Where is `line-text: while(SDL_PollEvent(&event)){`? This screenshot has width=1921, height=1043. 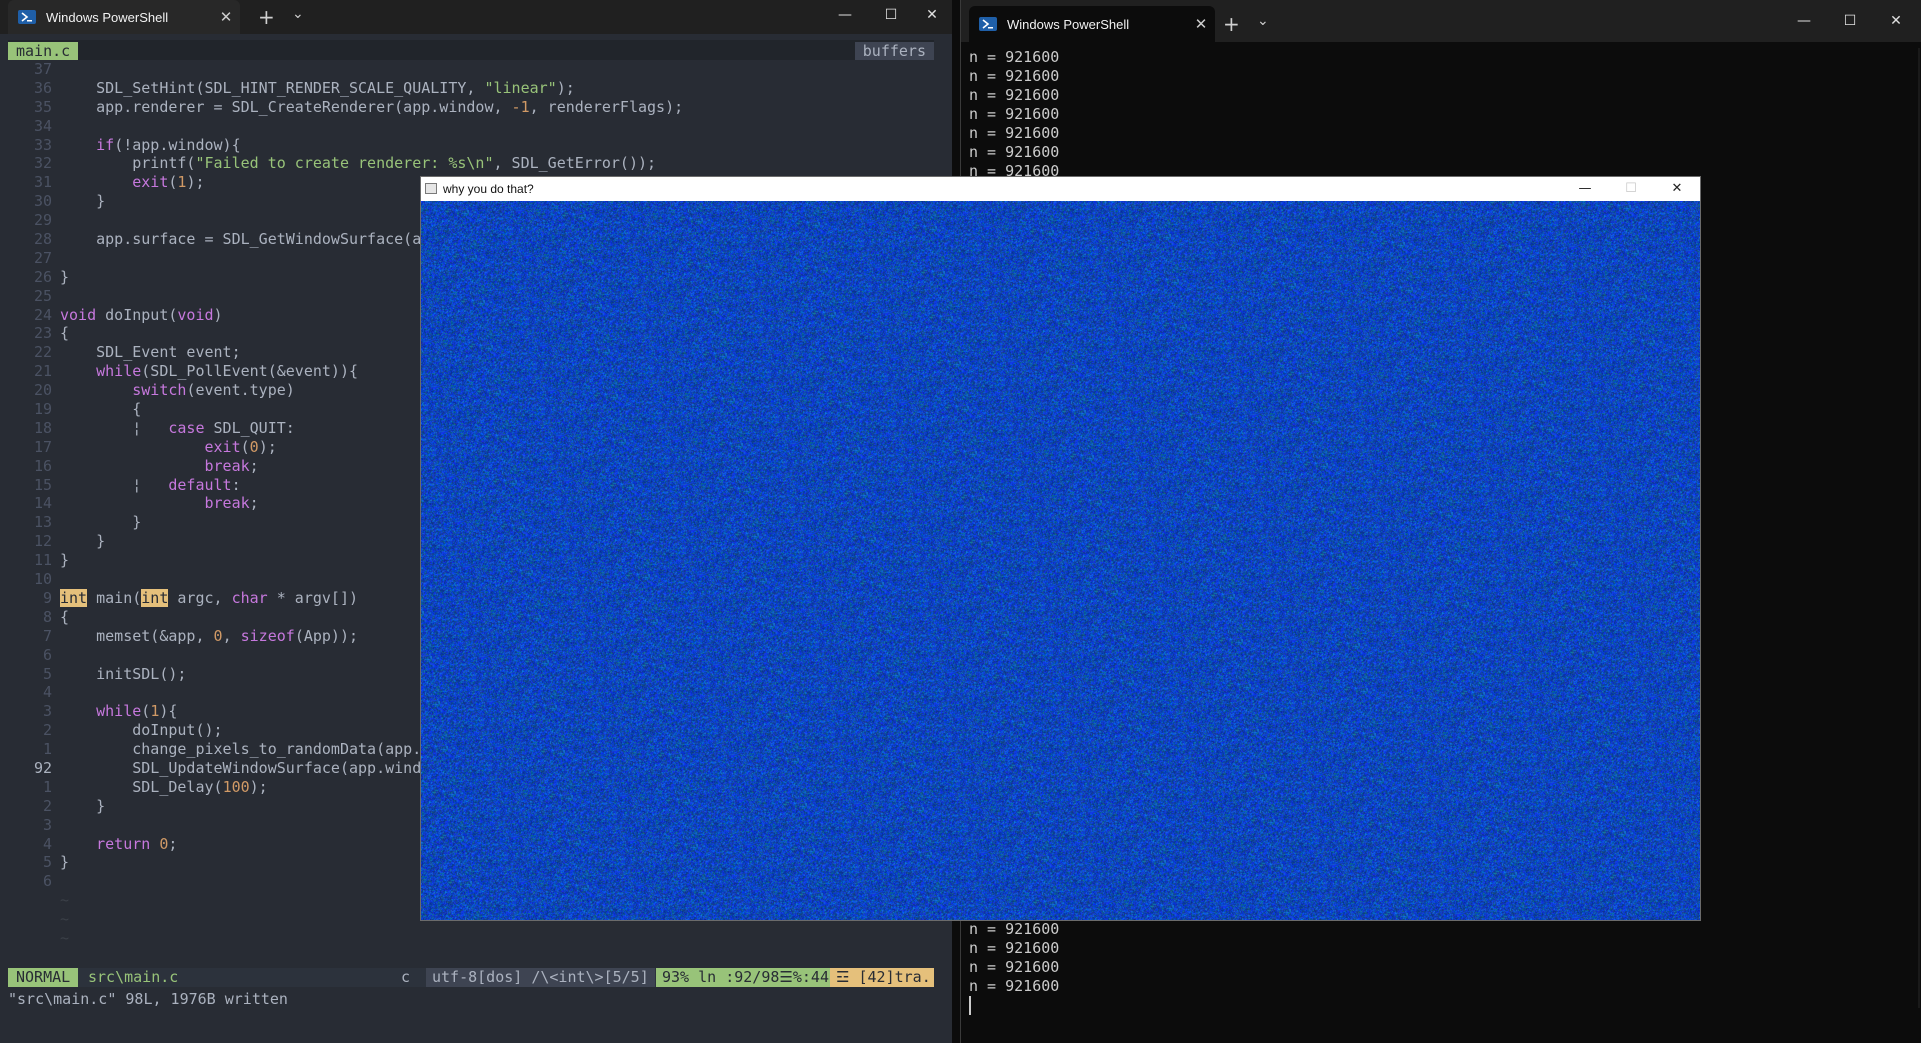 line-text: while(SDL_PollEvent(&event)){ is located at coordinates (227, 371).